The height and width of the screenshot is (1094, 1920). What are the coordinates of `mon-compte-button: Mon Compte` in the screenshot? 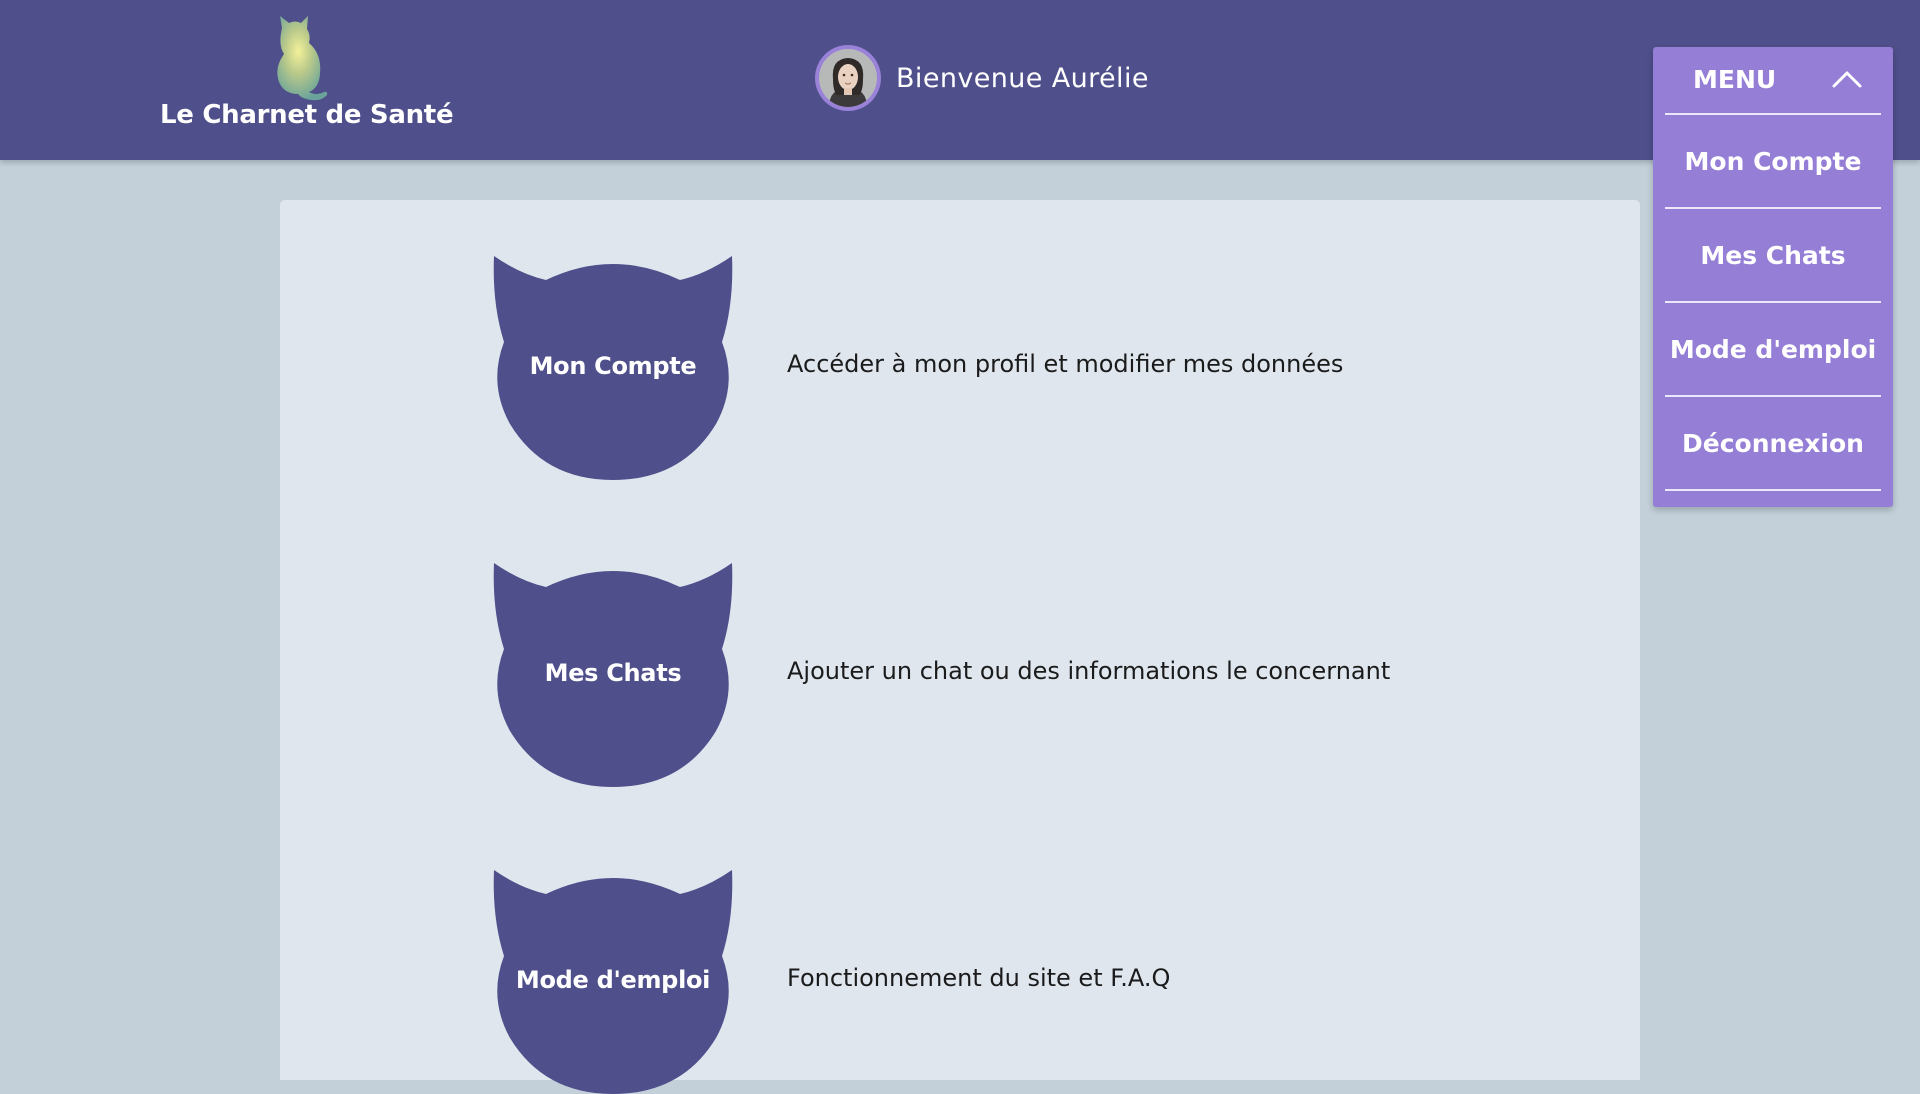 It's located at (613, 367).